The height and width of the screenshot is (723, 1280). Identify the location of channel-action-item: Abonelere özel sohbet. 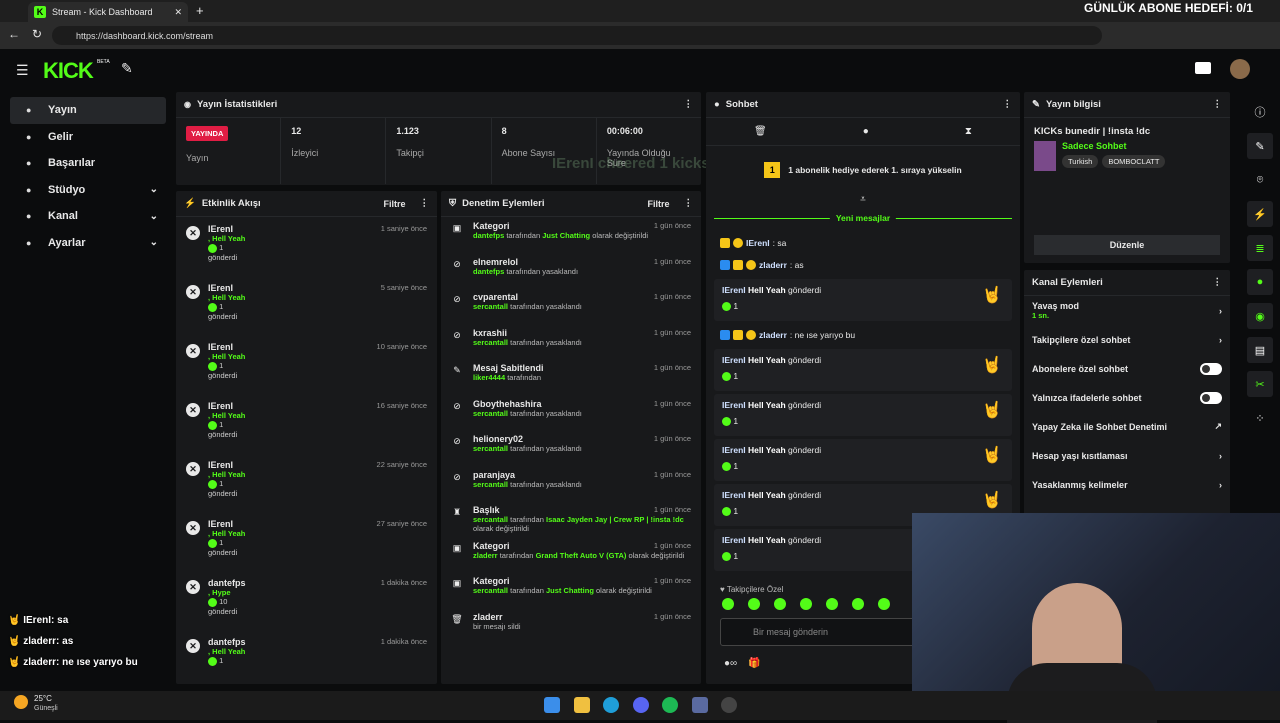
(1127, 368).